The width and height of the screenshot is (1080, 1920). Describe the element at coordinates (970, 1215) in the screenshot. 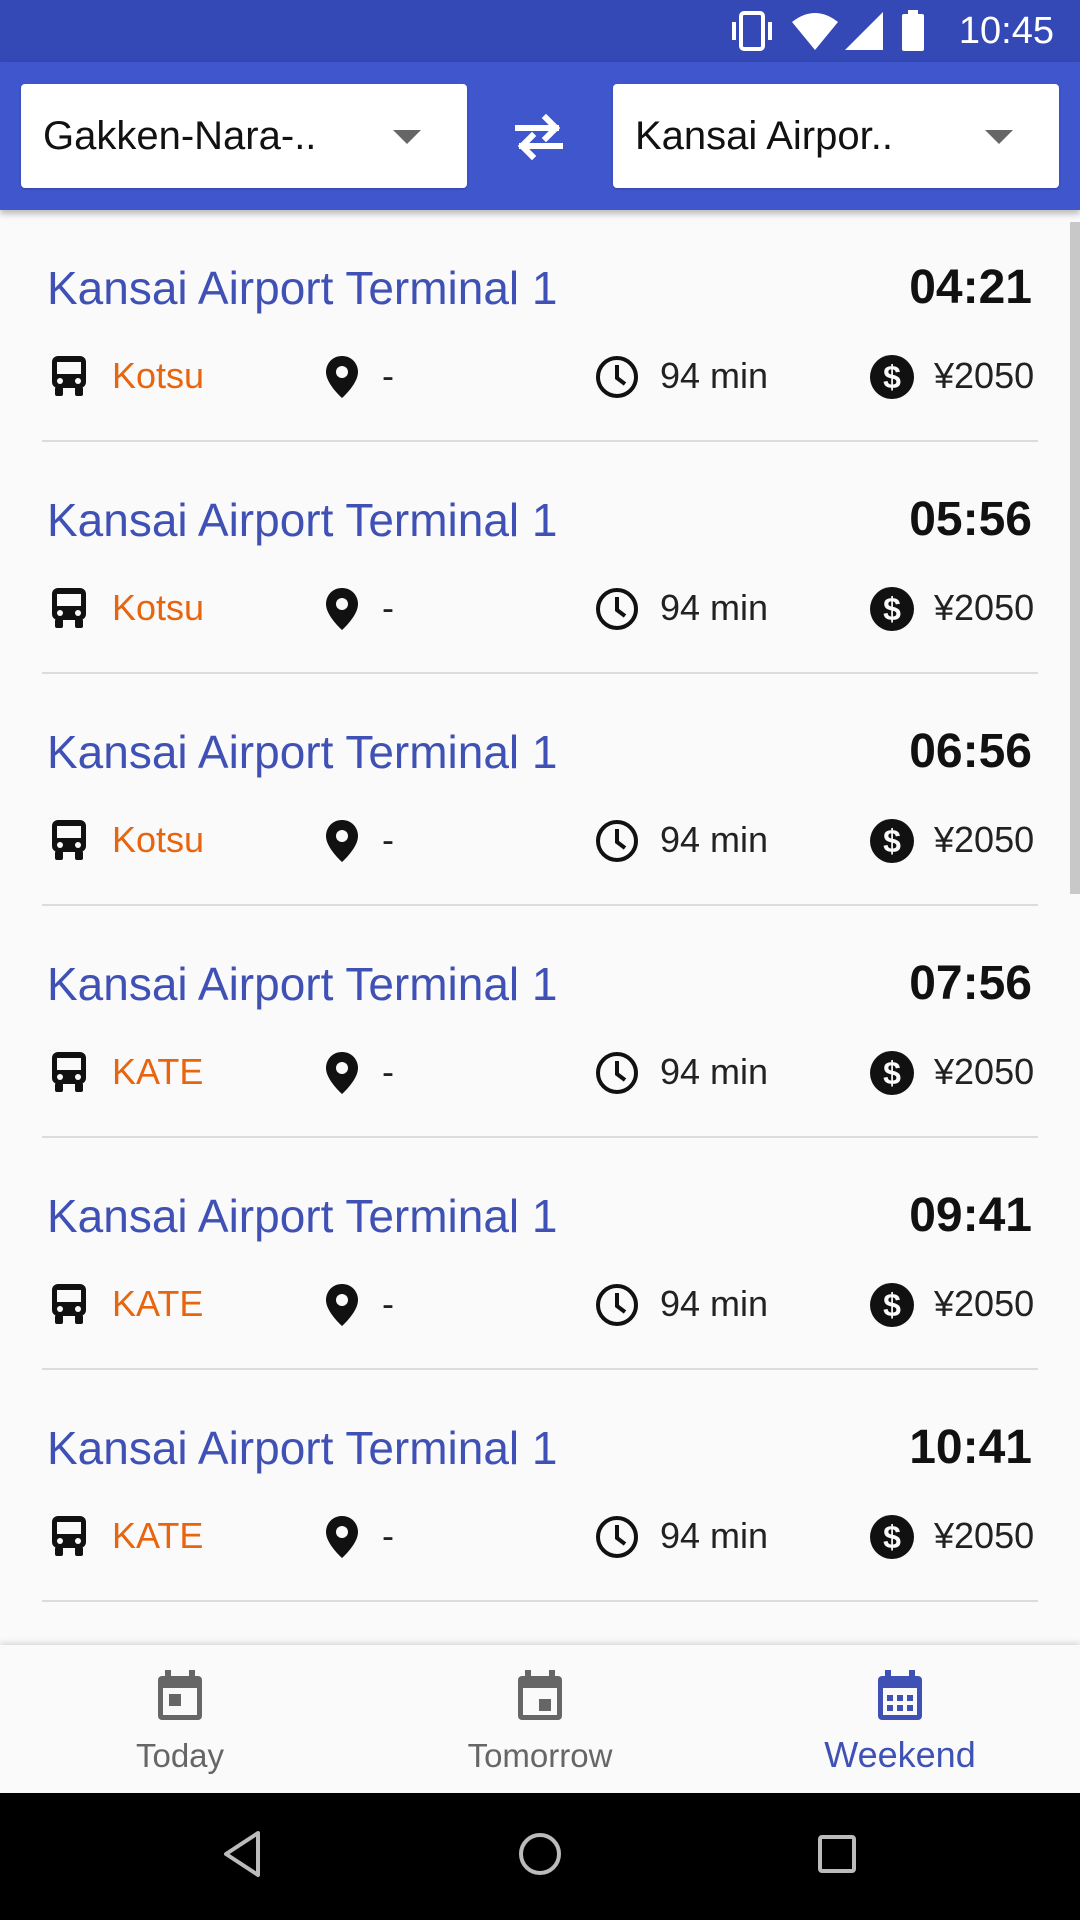

I see `route-departure-time: 09:41` at that location.